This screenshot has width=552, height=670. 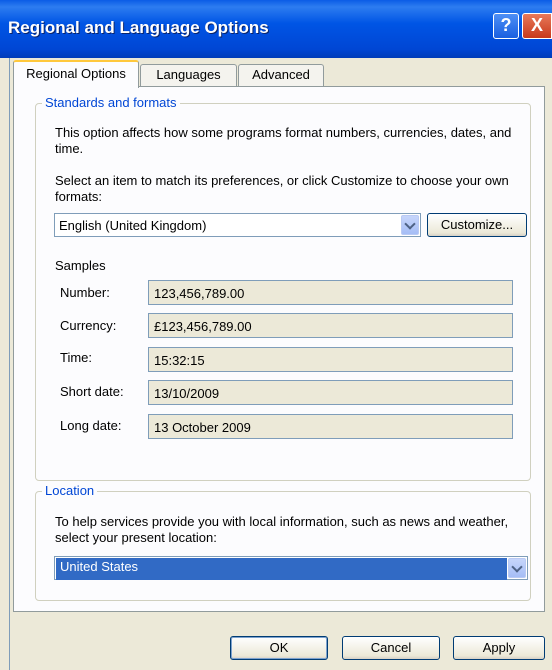 I want to click on sample-label-number: Number:, so click(x=85, y=292).